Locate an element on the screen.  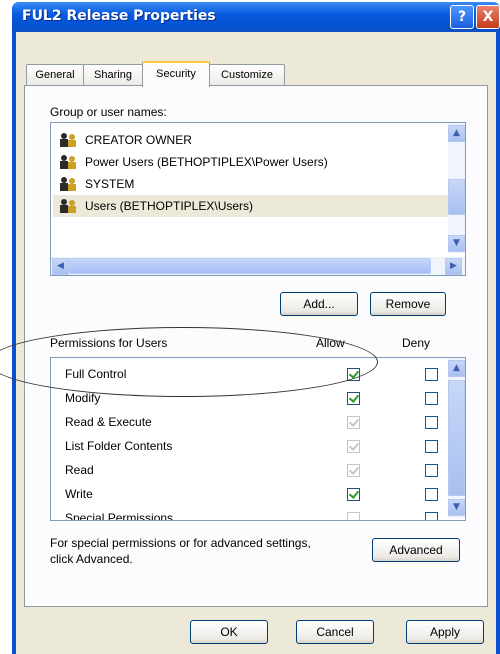
user-name: SYSTEM is located at coordinates (110, 184).